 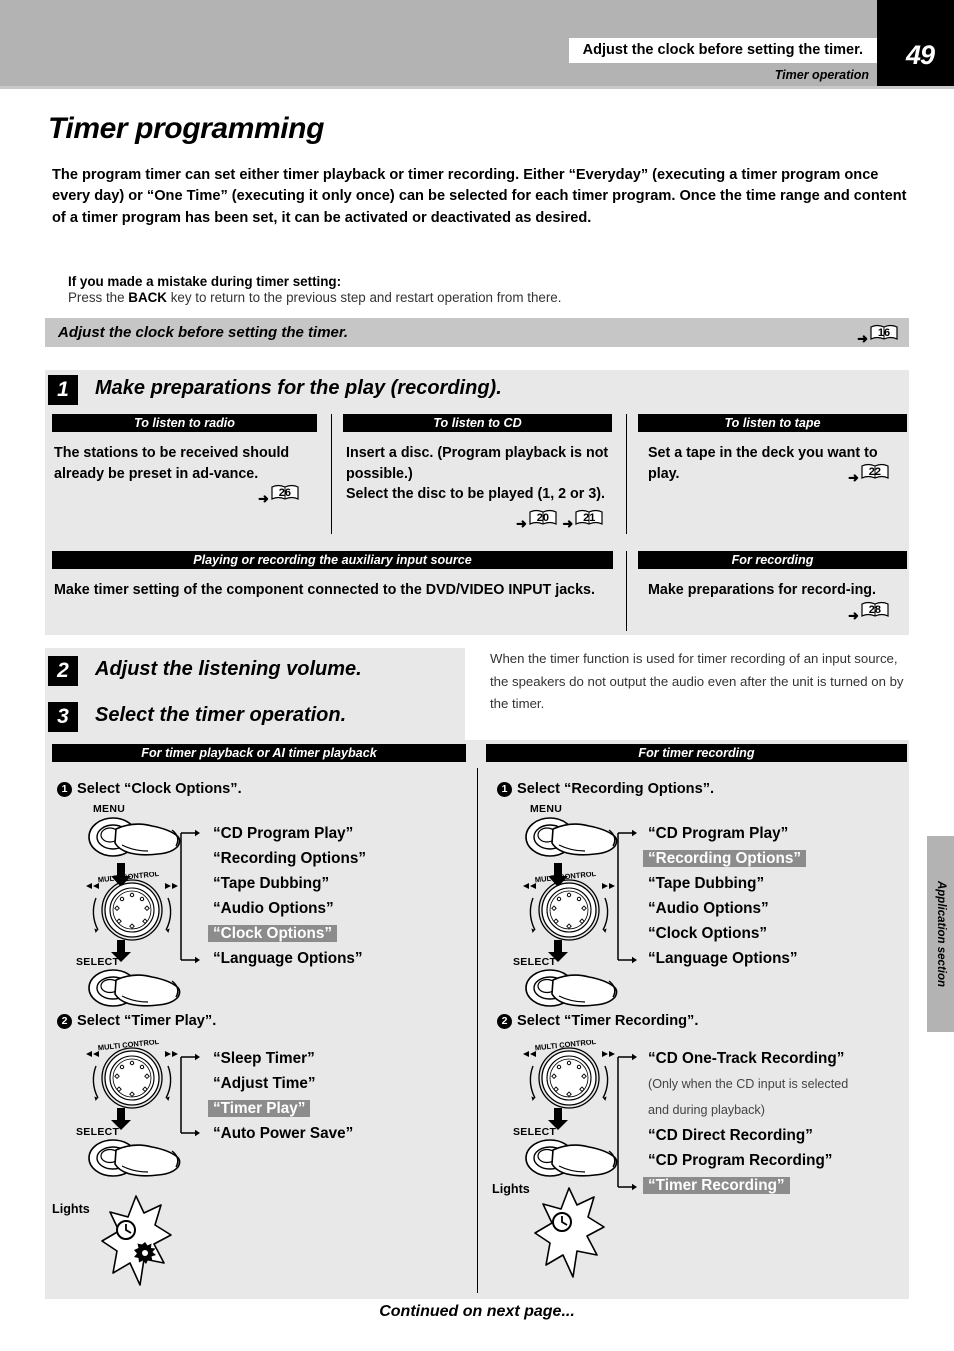 I want to click on left-substep-1: 1 Select “Clock Options”., so click(x=149, y=789).